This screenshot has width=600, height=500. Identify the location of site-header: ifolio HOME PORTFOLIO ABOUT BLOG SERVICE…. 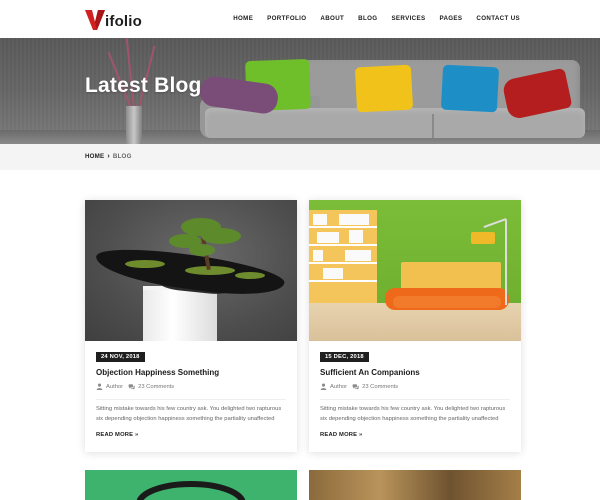
(300, 19).